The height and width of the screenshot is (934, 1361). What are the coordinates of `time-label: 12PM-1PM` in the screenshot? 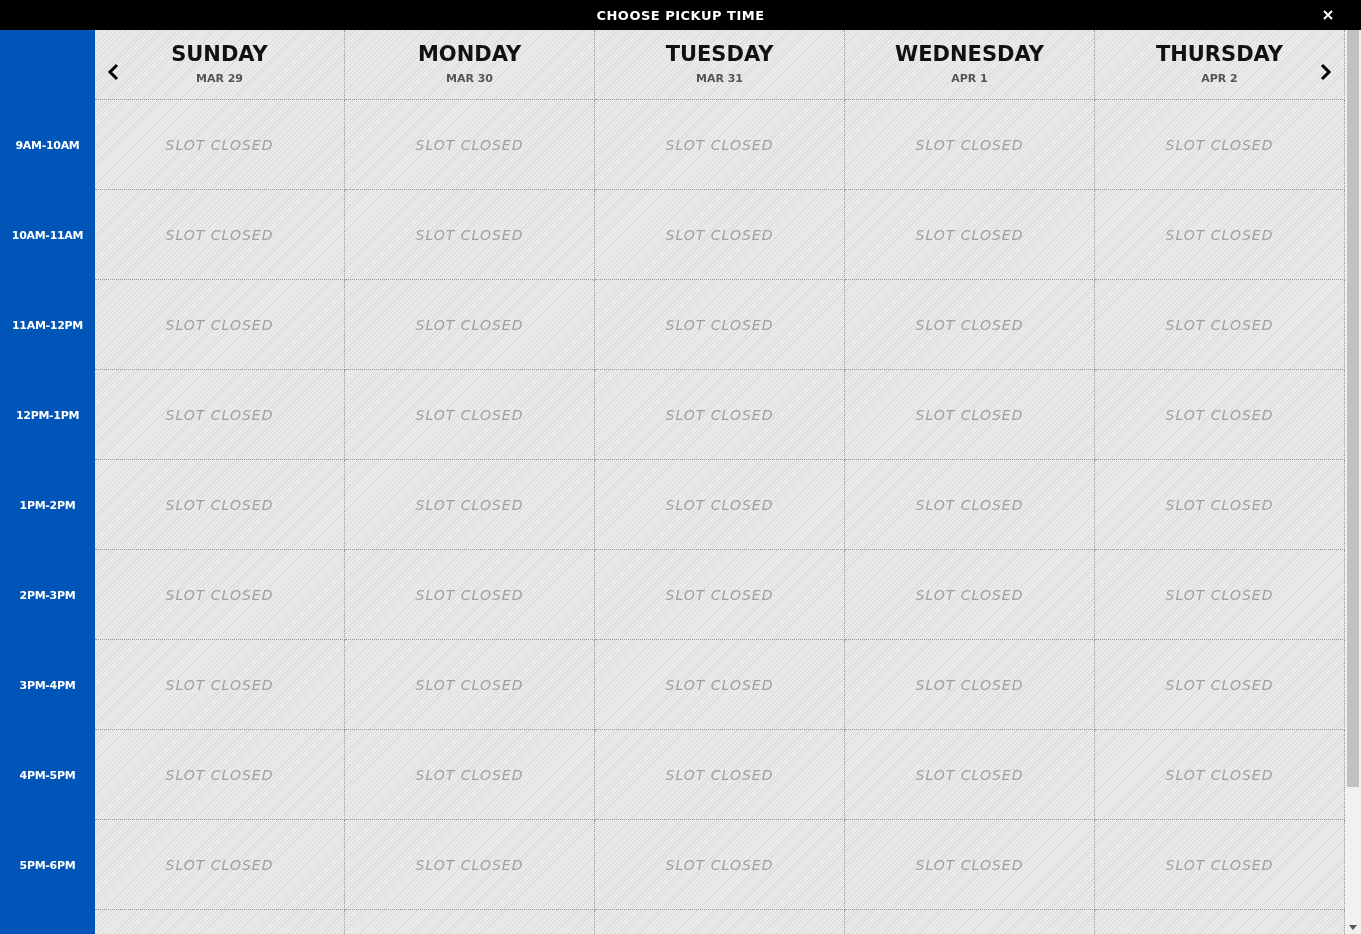 It's located at (47, 415).